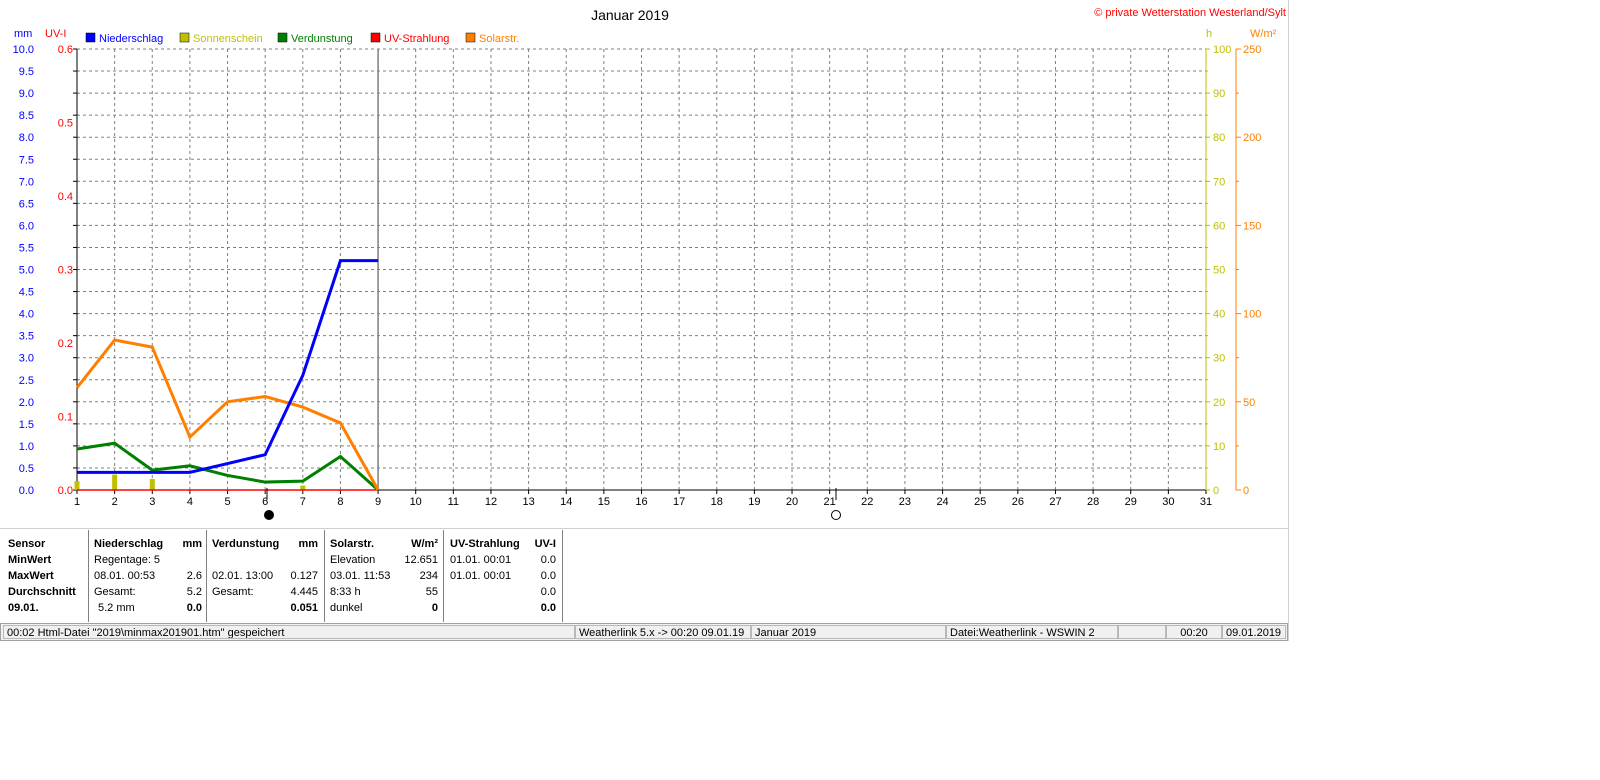 Image resolution: width=1600 pixels, height=780 pixels. Describe the element at coordinates (830, 502) in the screenshot. I see `x-tick-label: 21` at that location.